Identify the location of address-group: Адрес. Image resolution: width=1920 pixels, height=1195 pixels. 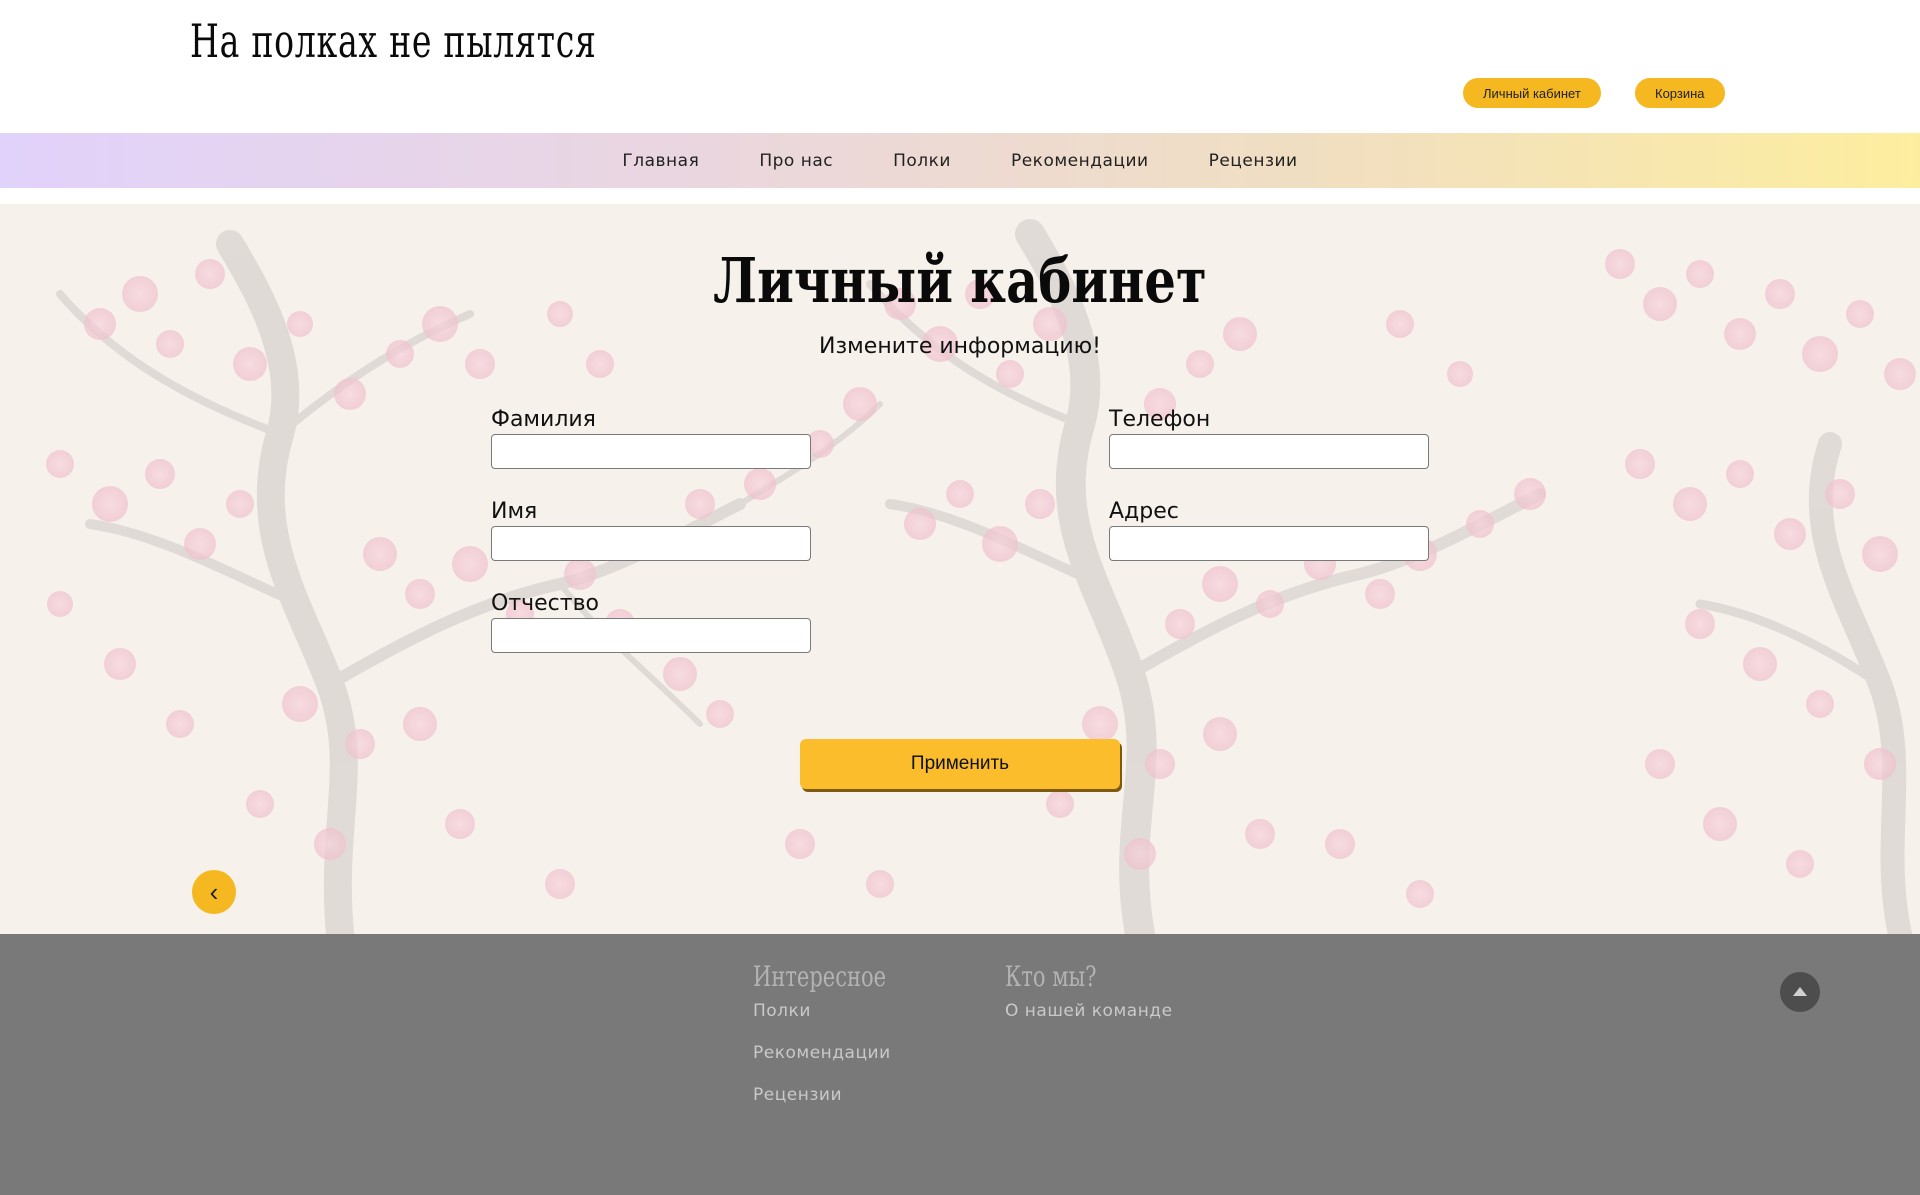
(1269, 530).